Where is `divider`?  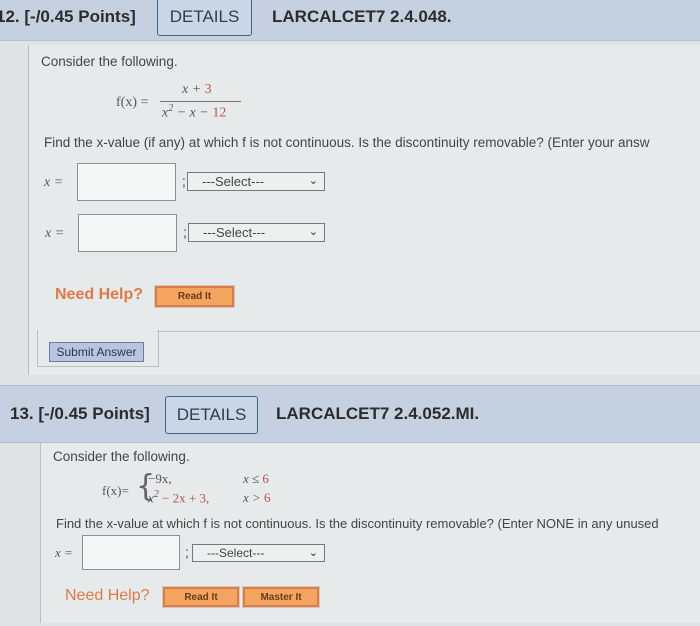 divider is located at coordinates (428, 331).